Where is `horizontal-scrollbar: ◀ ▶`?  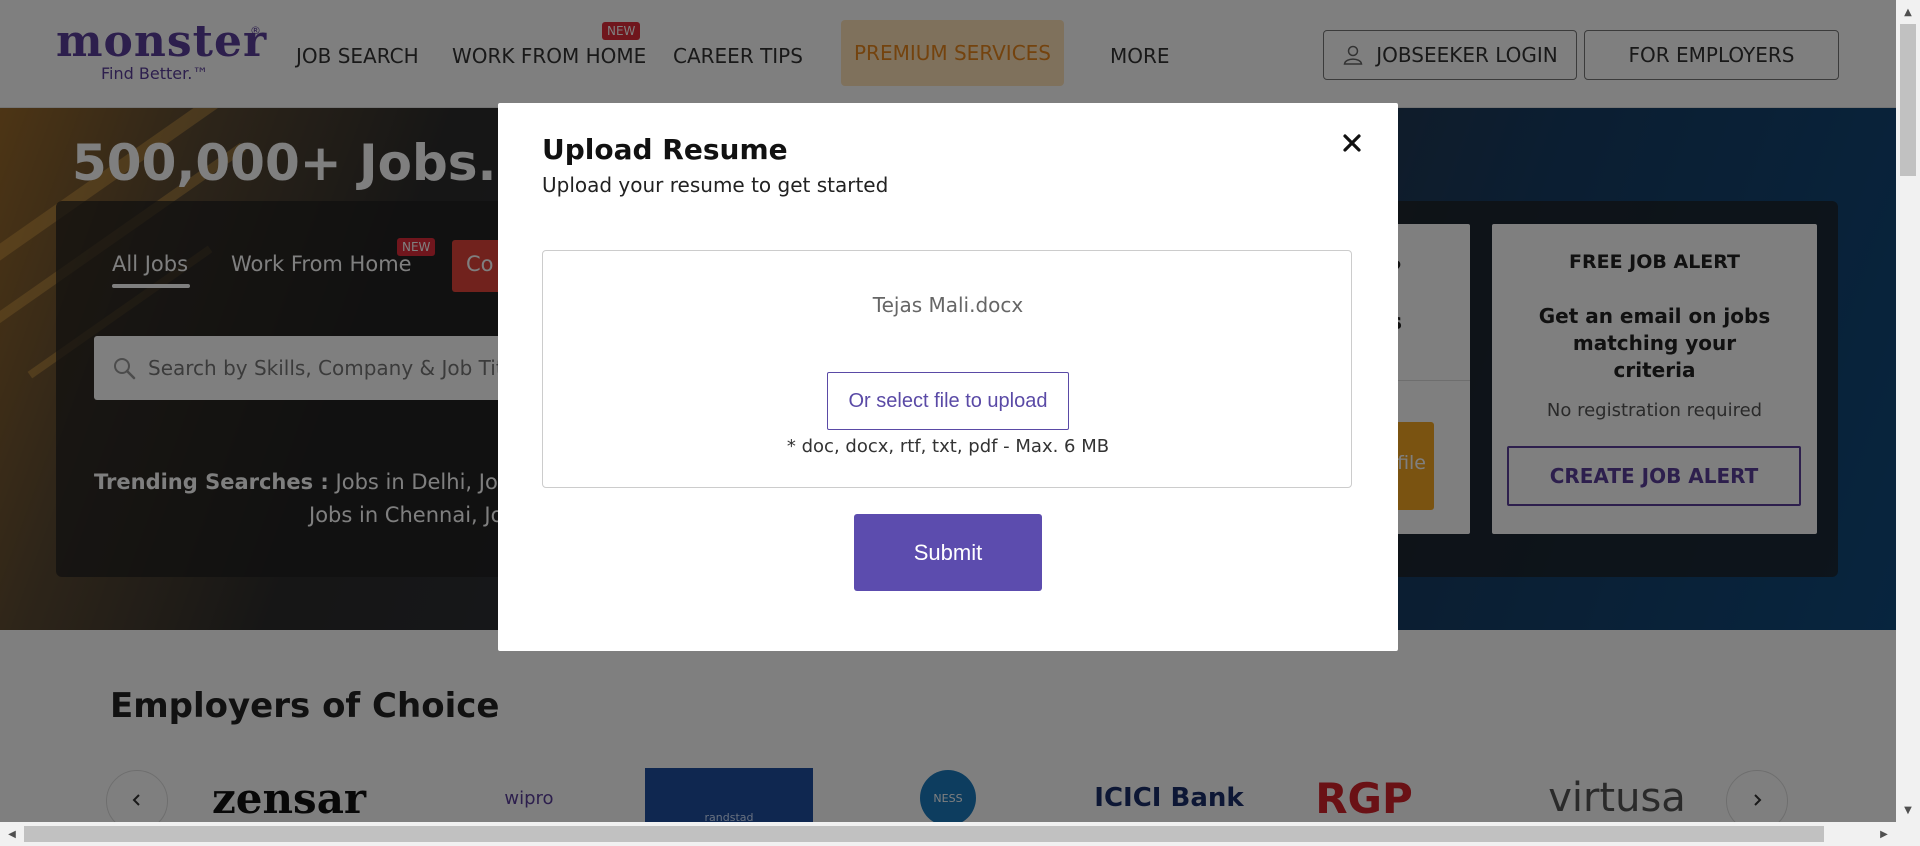
horizontal-scrollbar: ◀ ▶ is located at coordinates (960, 834).